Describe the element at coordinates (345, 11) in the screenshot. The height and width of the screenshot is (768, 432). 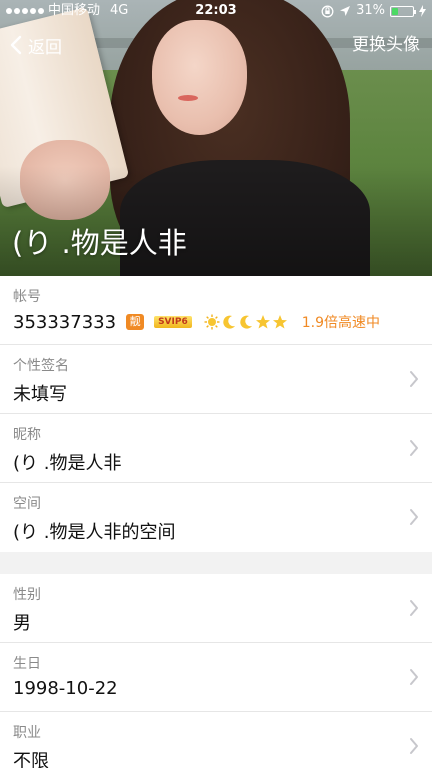
I see `location-arrow-icon` at that location.